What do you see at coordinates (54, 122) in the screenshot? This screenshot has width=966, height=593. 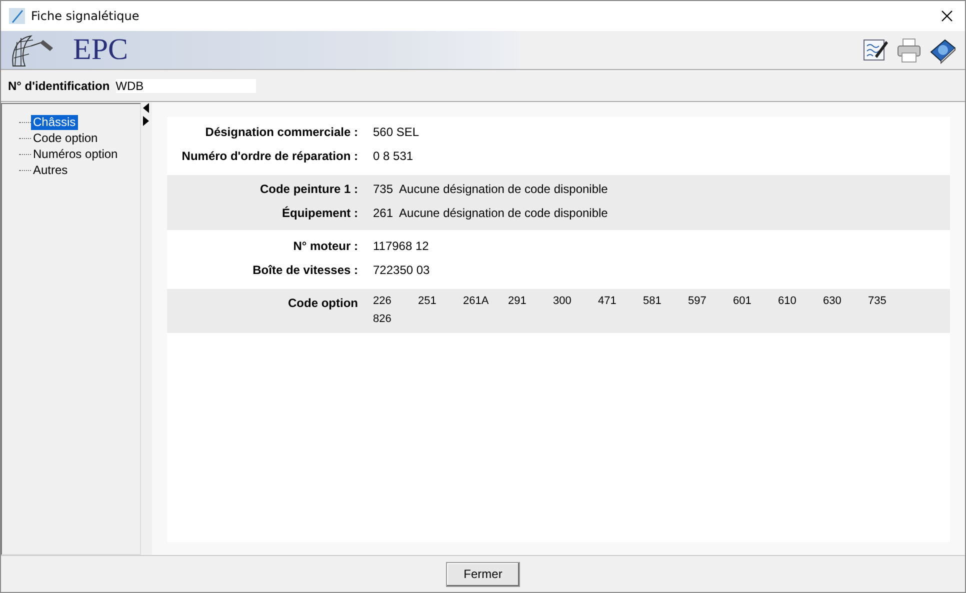 I see `tree-item: Châssis` at bounding box center [54, 122].